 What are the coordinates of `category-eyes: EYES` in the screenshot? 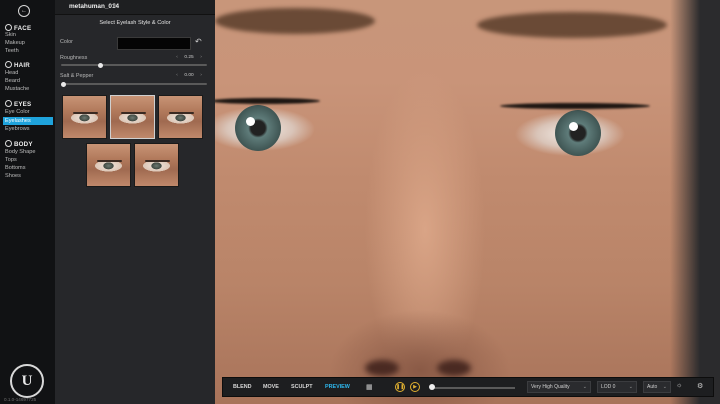 It's located at (18, 104).